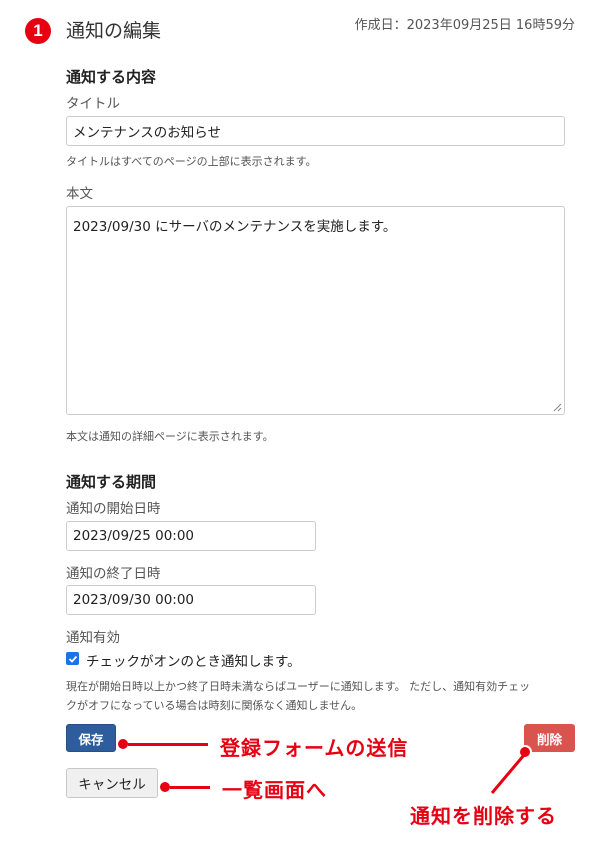  I want to click on body-label: 本文, so click(79, 194).